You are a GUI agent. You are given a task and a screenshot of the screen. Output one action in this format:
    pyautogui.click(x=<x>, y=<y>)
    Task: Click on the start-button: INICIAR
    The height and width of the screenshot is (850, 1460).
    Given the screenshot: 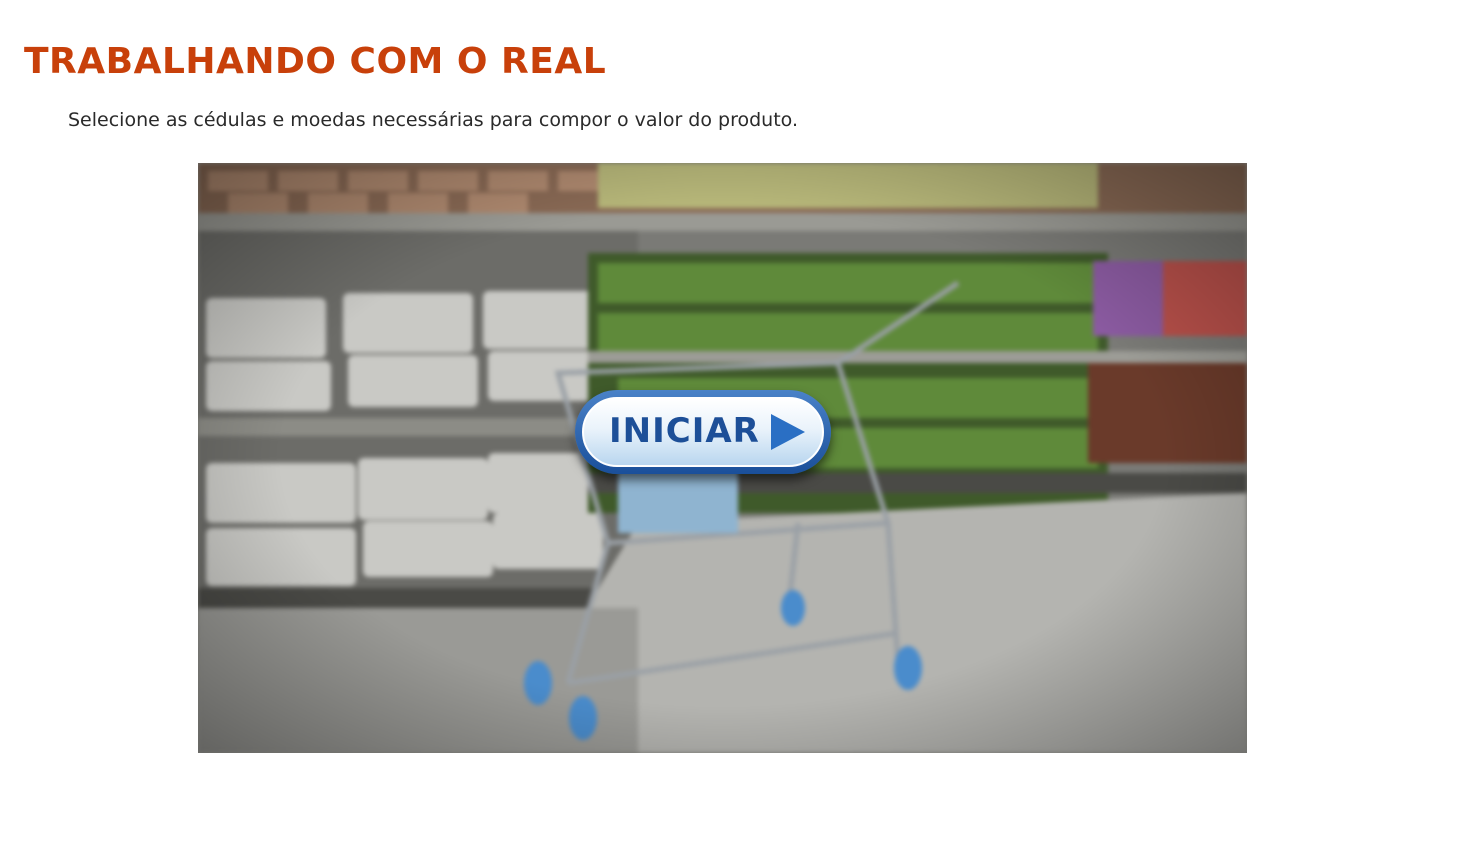 What is the action you would take?
    pyautogui.click(x=703, y=432)
    